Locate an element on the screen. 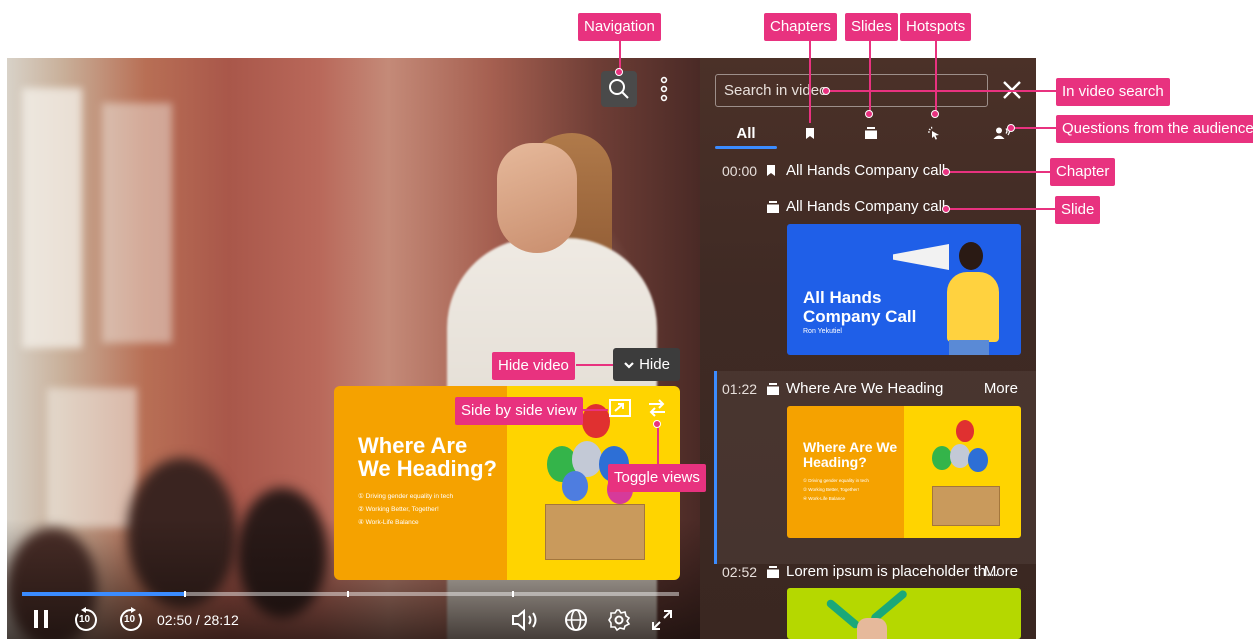 The height and width of the screenshot is (639, 1253). language-button is located at coordinates (576, 620).